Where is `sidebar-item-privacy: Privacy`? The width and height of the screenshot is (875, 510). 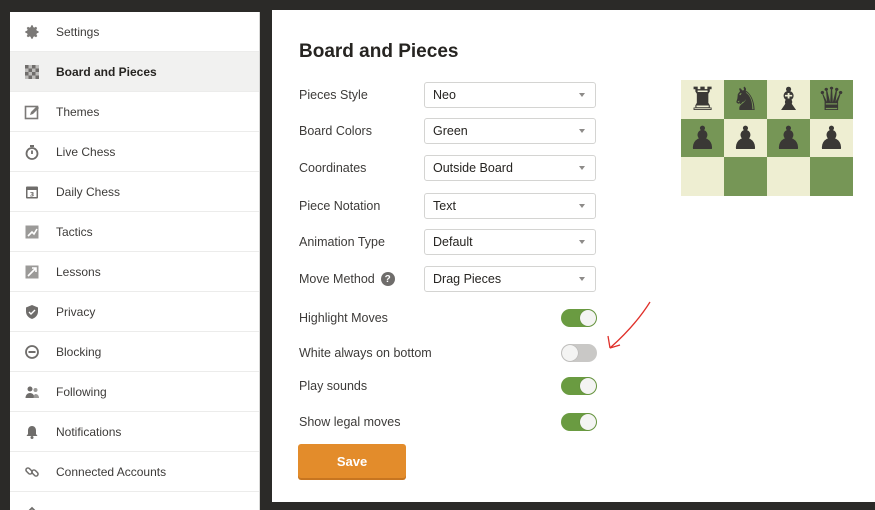
sidebar-item-privacy: Privacy is located at coordinates (135, 312).